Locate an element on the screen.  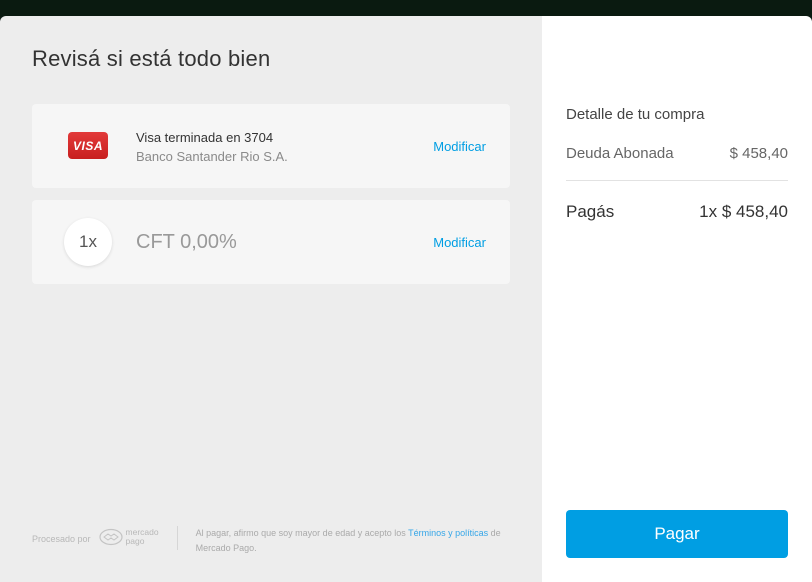
handshake-icon is located at coordinates (110, 537).